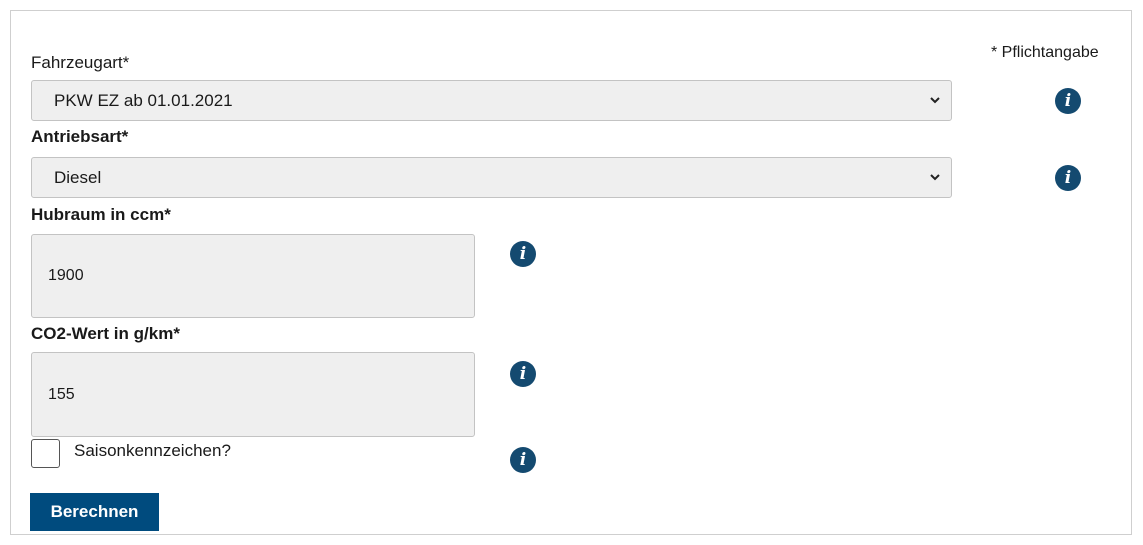  I want to click on displacement-input: 1900, so click(253, 276).